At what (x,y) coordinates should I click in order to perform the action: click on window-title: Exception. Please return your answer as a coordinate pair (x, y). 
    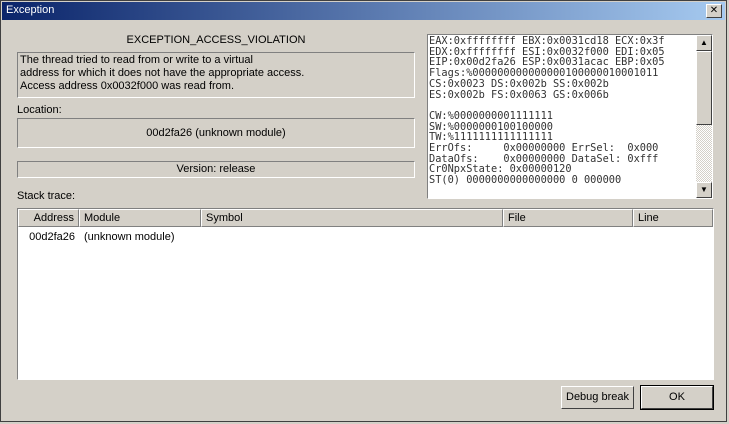
    Looking at the image, I should click on (30, 10).